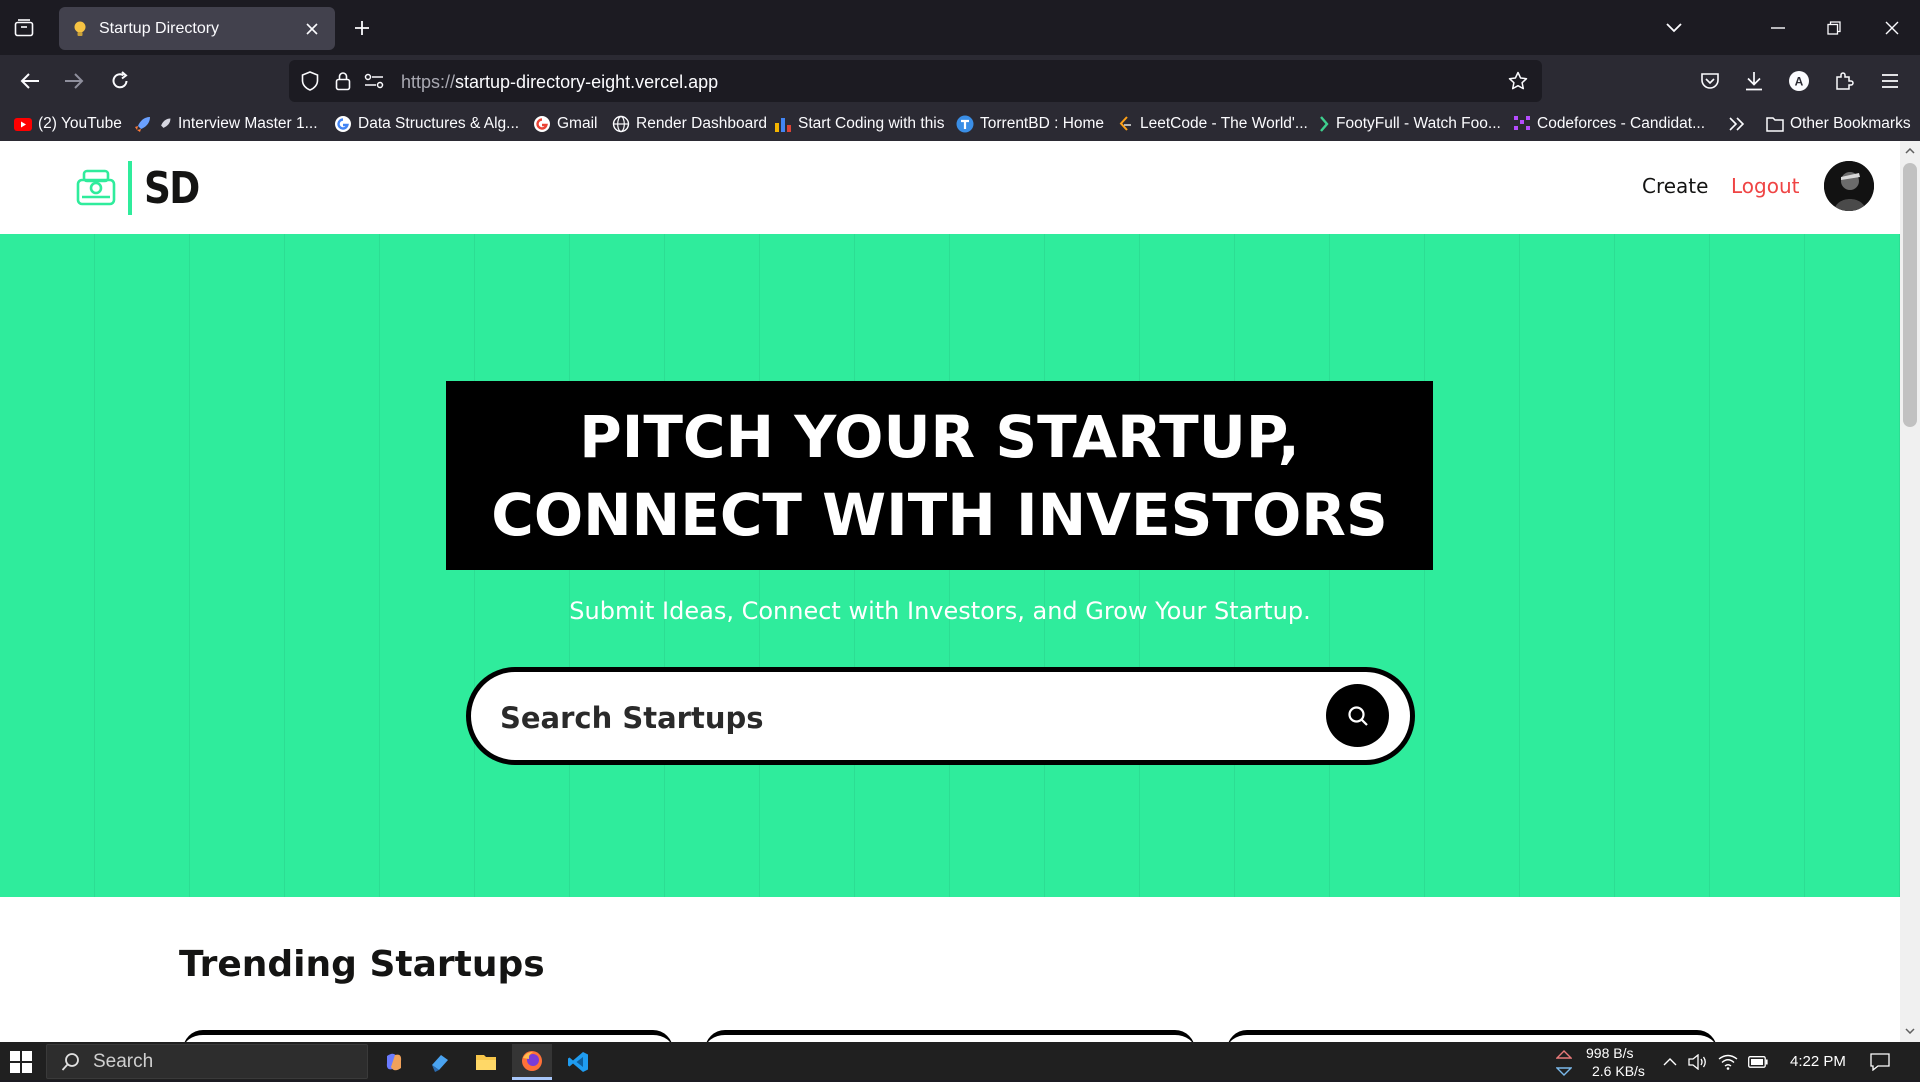  I want to click on lock-icon, so click(343, 81).